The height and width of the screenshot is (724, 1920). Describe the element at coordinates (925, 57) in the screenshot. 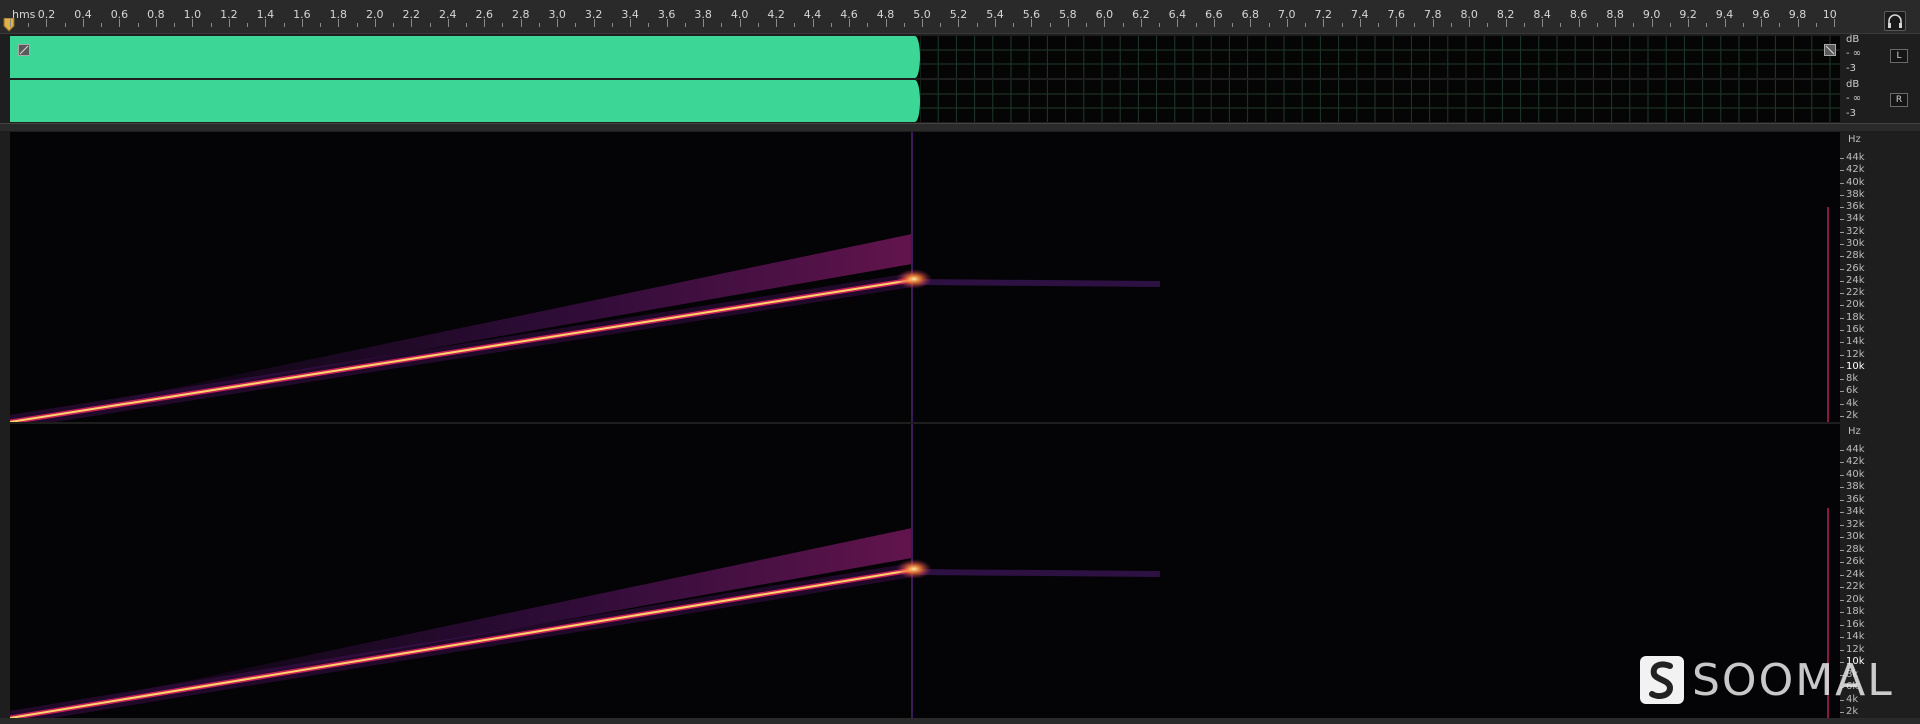

I see `waveform-channel-left` at that location.